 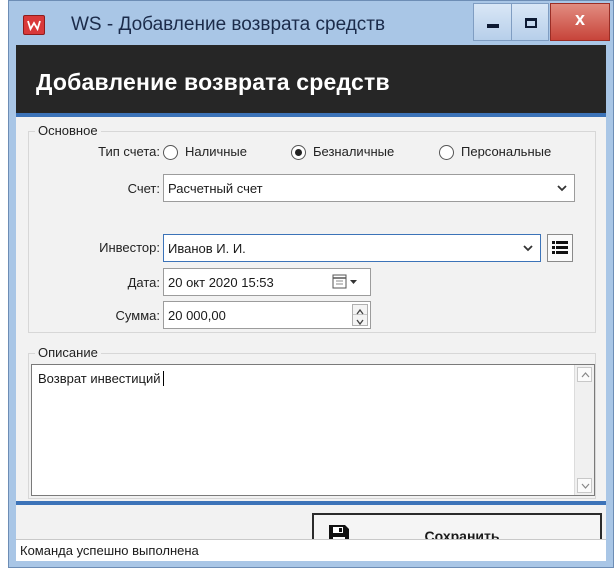 I want to click on radio-cash: Наличные, so click(x=217, y=153).